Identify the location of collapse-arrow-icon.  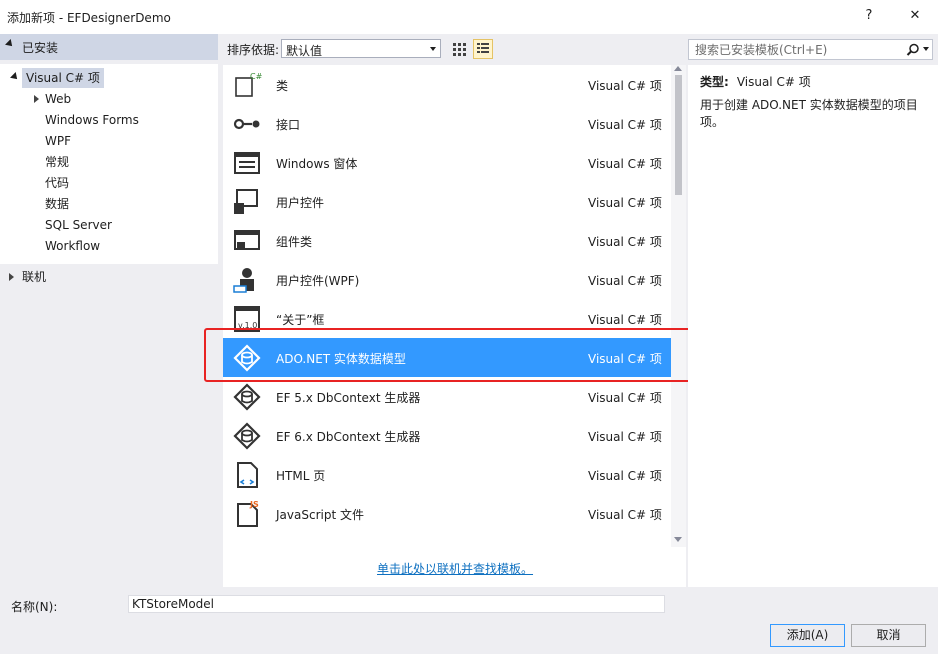
(10, 44).